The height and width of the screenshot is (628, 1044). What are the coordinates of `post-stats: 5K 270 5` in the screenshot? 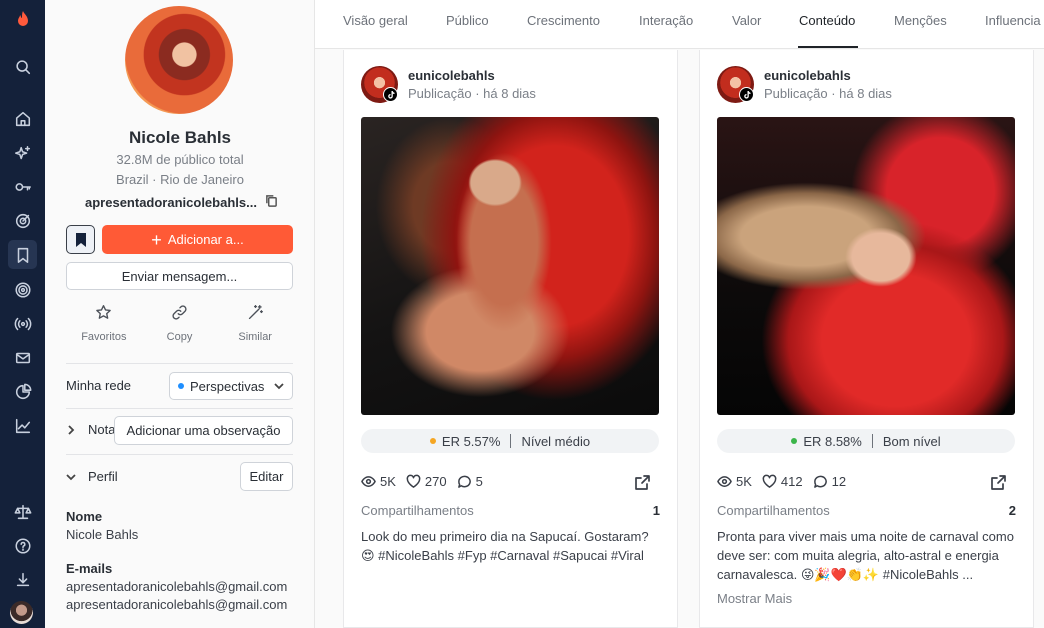 It's located at (422, 481).